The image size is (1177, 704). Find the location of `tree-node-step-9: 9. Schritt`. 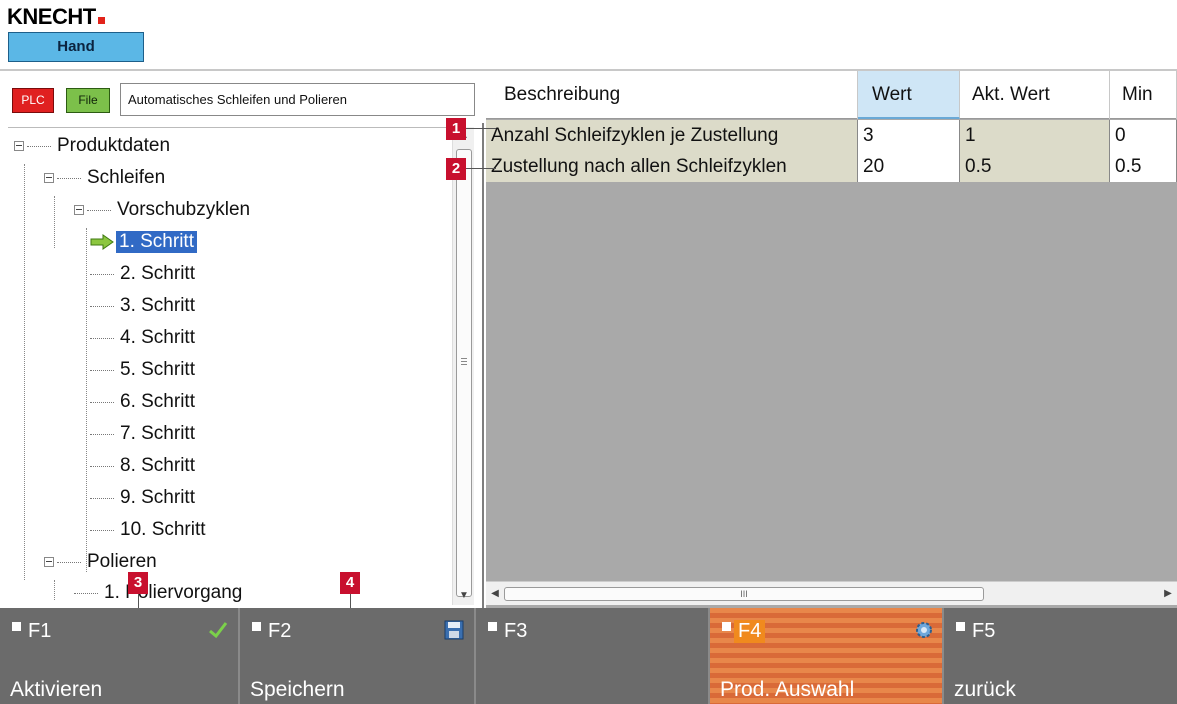

tree-node-step-9: 9. Schritt is located at coordinates (142, 498).